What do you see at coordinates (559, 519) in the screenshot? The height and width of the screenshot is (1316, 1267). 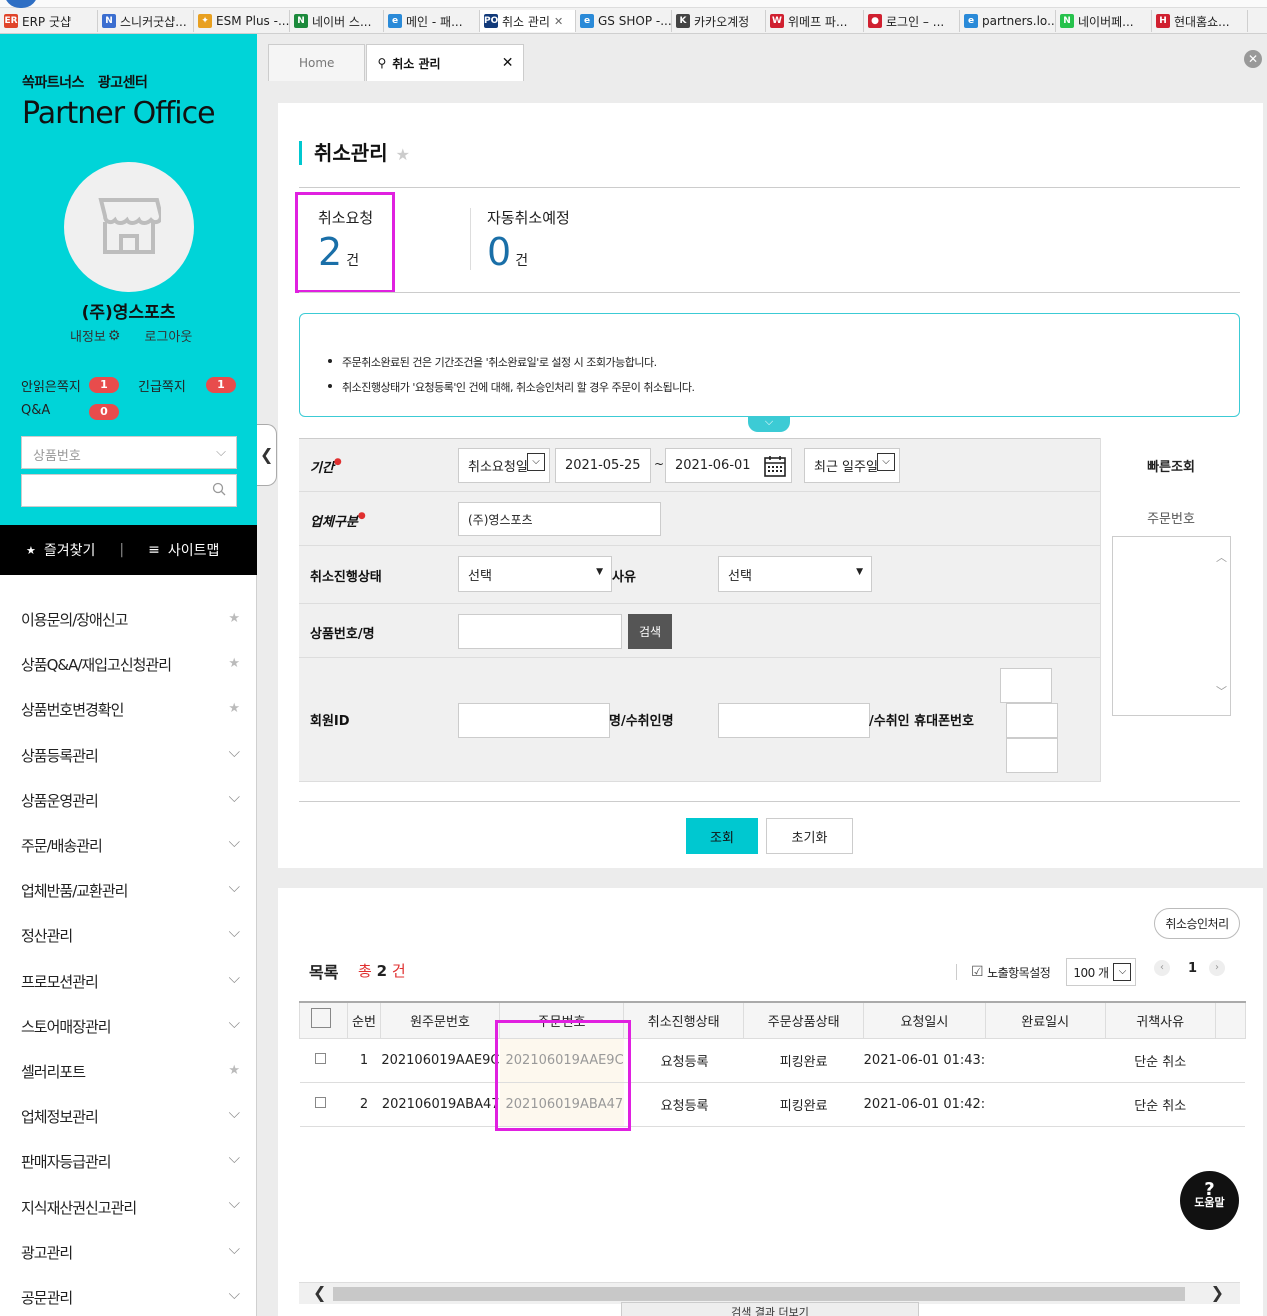 I see `vendor-input: (주)영스포츠` at bounding box center [559, 519].